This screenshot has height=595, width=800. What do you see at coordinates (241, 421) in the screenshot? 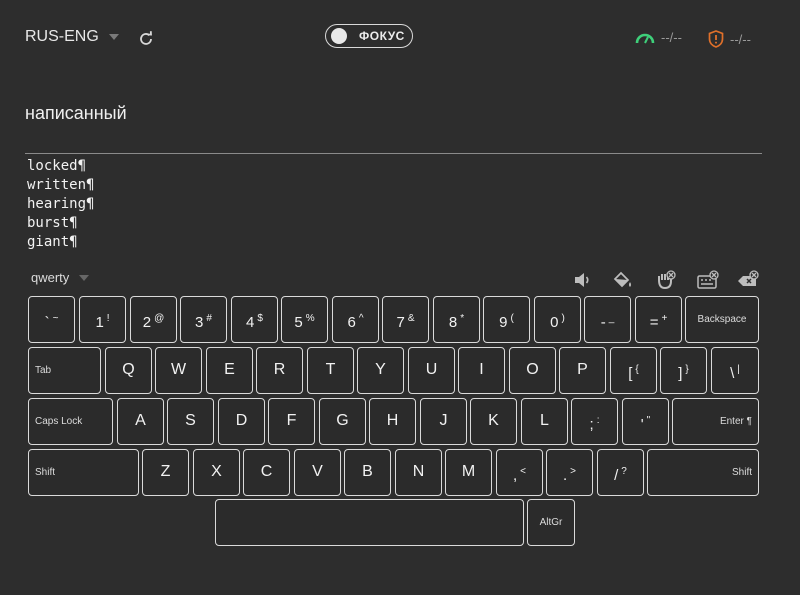
I see `key-d: D` at bounding box center [241, 421].